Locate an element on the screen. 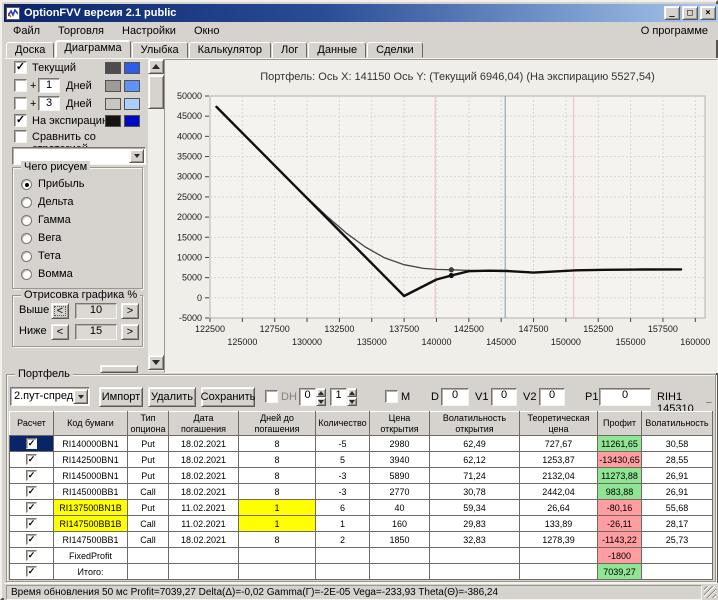 The height and width of the screenshot is (600, 718). above-decrease-button: < is located at coordinates (60, 311).